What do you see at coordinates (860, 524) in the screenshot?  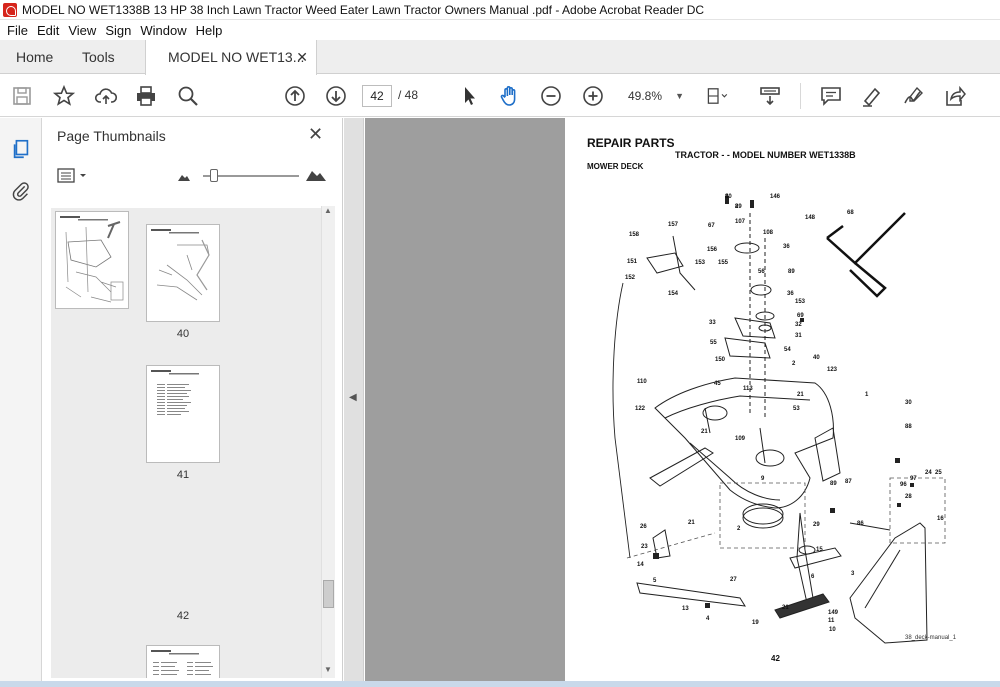 I see `part-callout-label: 86` at bounding box center [860, 524].